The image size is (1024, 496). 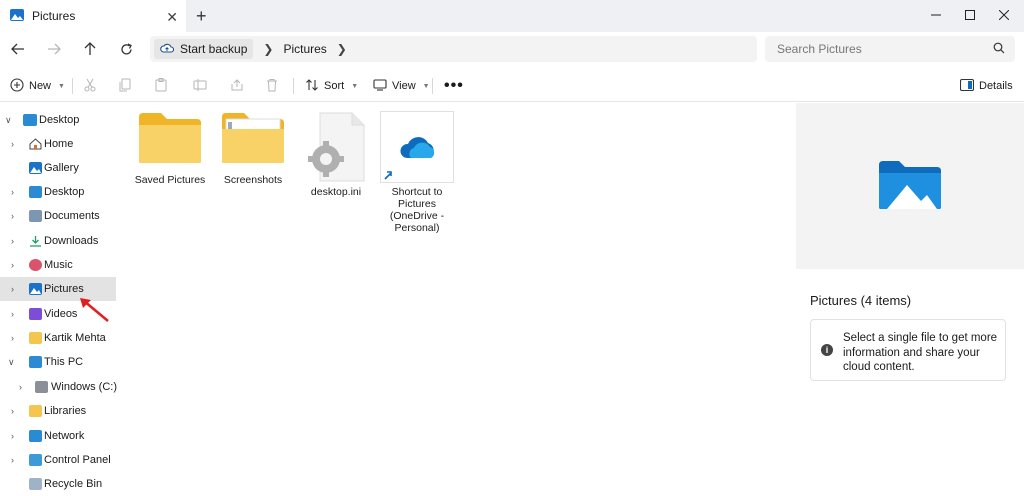 I want to click on view-icon, so click(x=380, y=86).